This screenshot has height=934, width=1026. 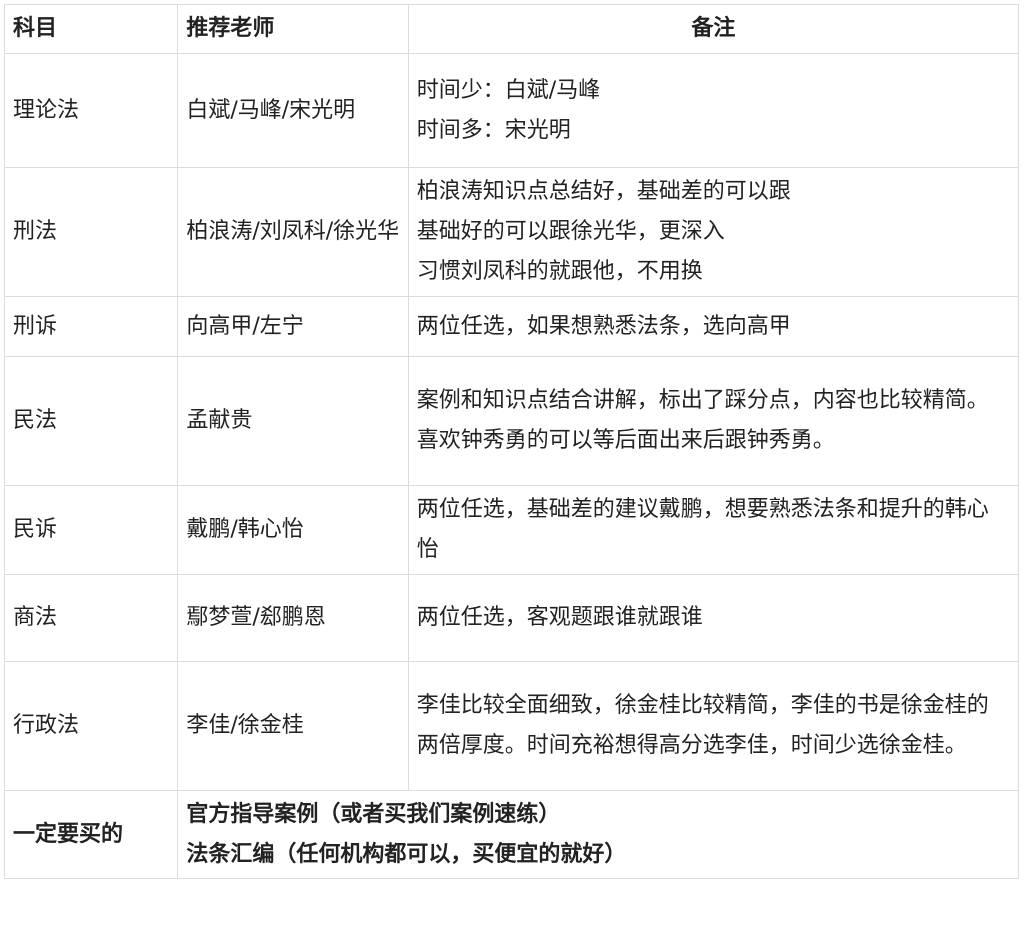 What do you see at coordinates (293, 110) in the screenshot?
I see `teacher-cell: 白斌/马峰/宋光明` at bounding box center [293, 110].